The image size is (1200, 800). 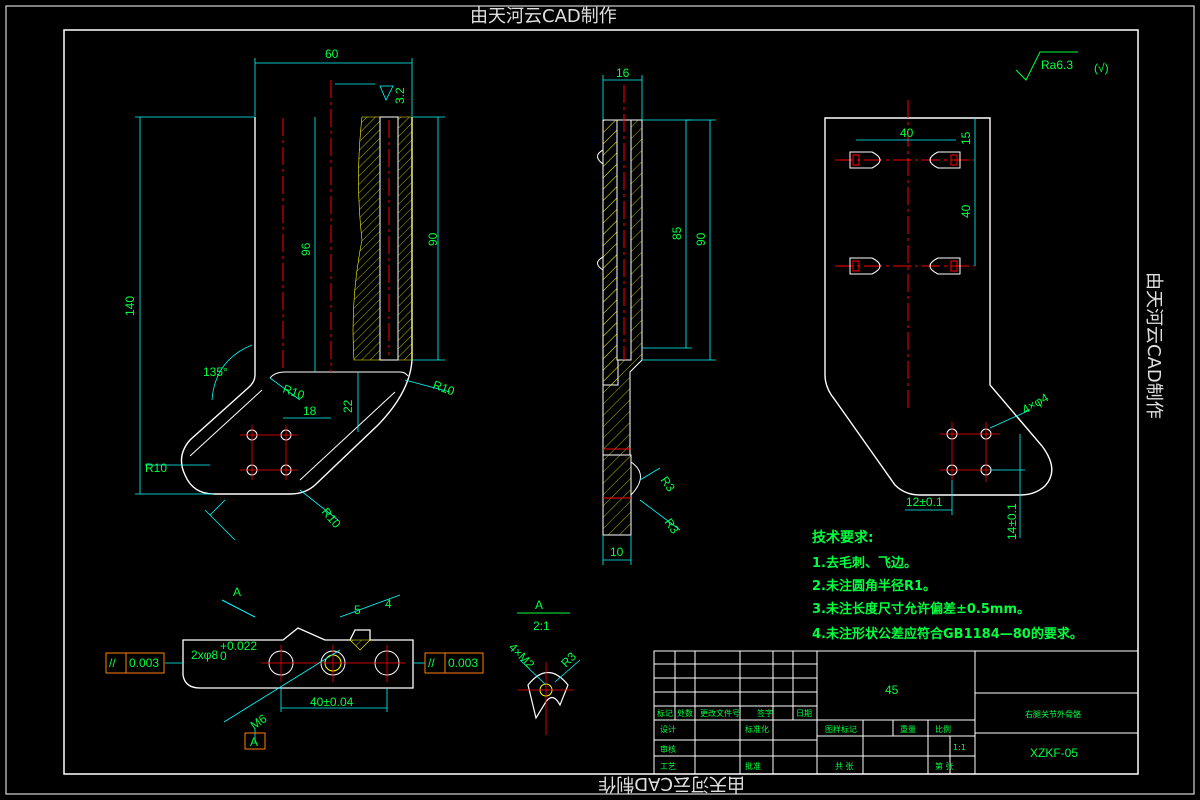 What do you see at coordinates (357, 610) in the screenshot?
I see `svg-text: 5` at bounding box center [357, 610].